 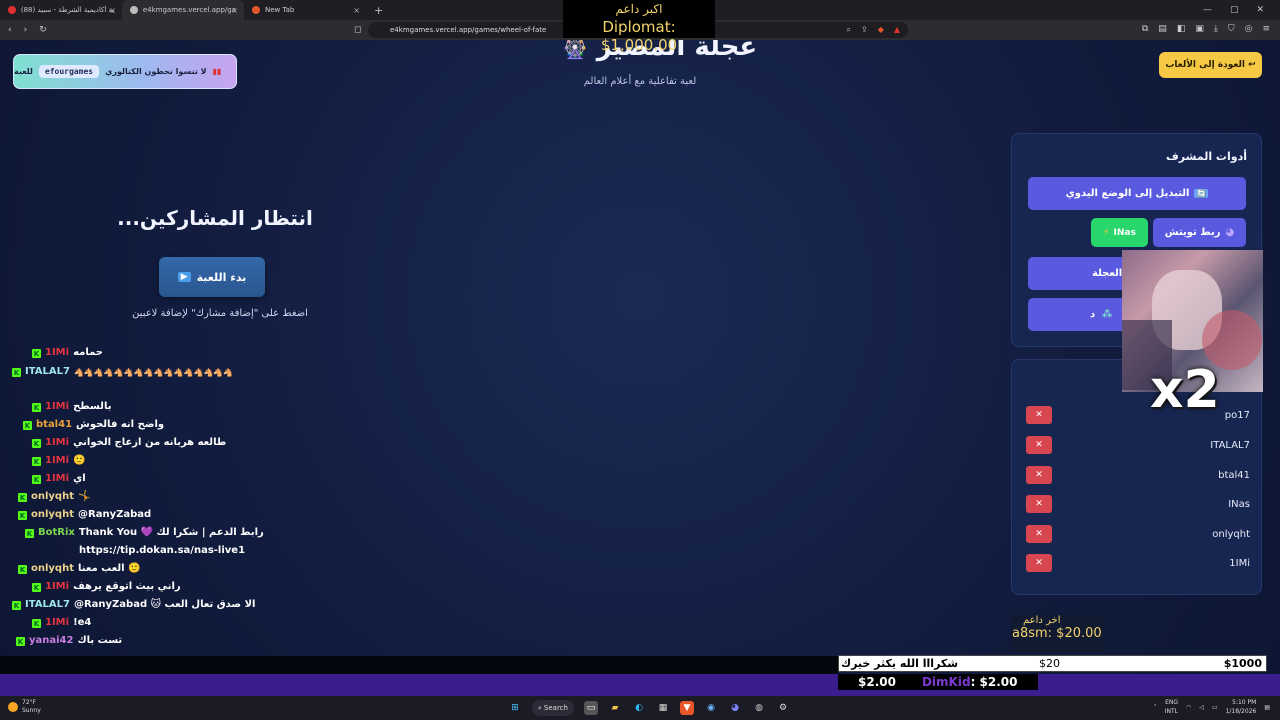 What do you see at coordinates (1162, 29) in the screenshot?
I see `sidebar-icon: ▤` at bounding box center [1162, 29].